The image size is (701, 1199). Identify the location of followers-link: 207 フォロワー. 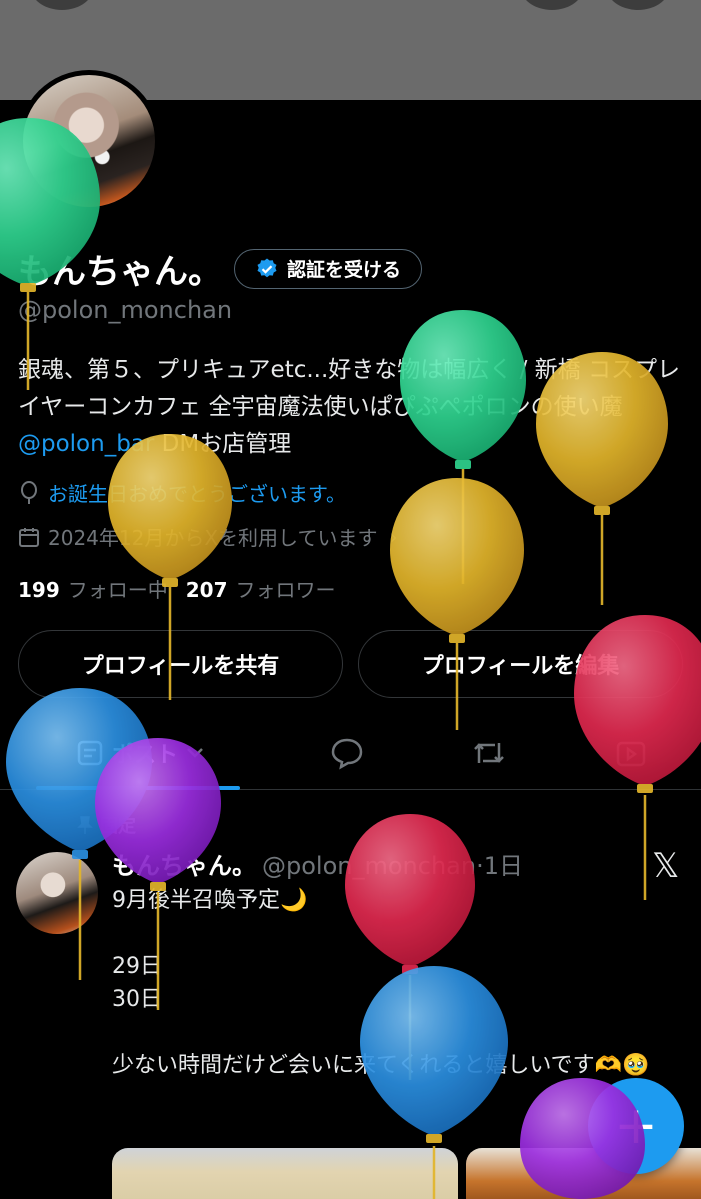
(261, 588).